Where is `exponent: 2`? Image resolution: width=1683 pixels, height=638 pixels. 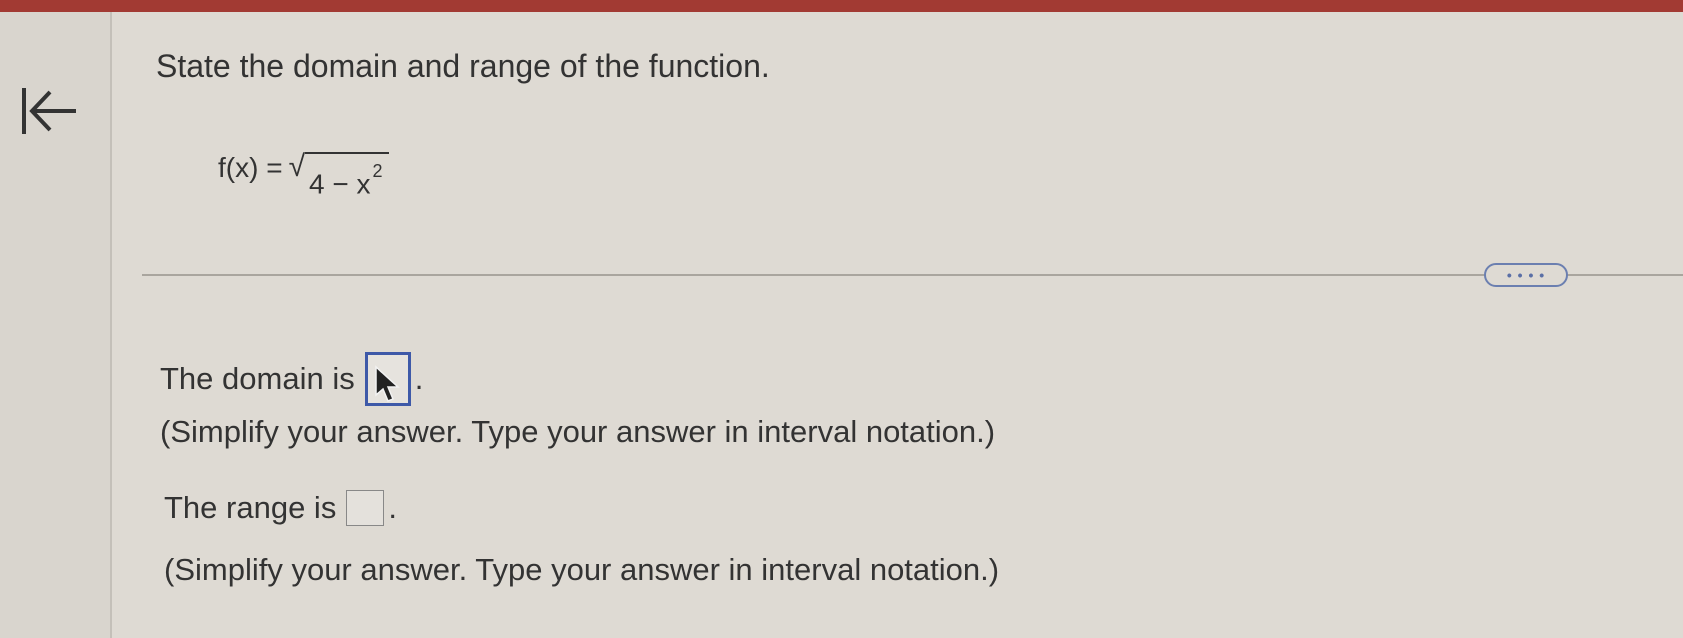
exponent: 2 is located at coordinates (377, 171).